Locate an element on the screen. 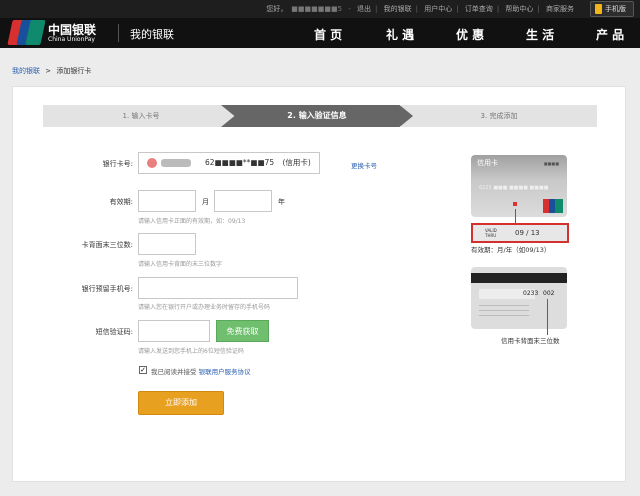  sms-label: 短信验证码: is located at coordinates (114, 332).